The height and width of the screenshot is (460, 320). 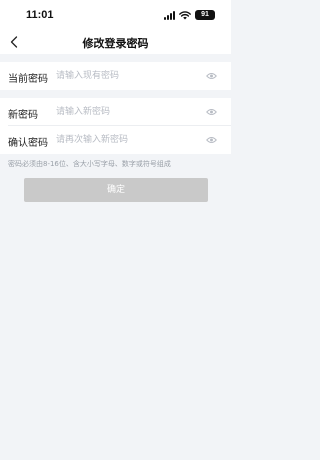 What do you see at coordinates (125, 112) in the screenshot?
I see `new-password-input` at bounding box center [125, 112].